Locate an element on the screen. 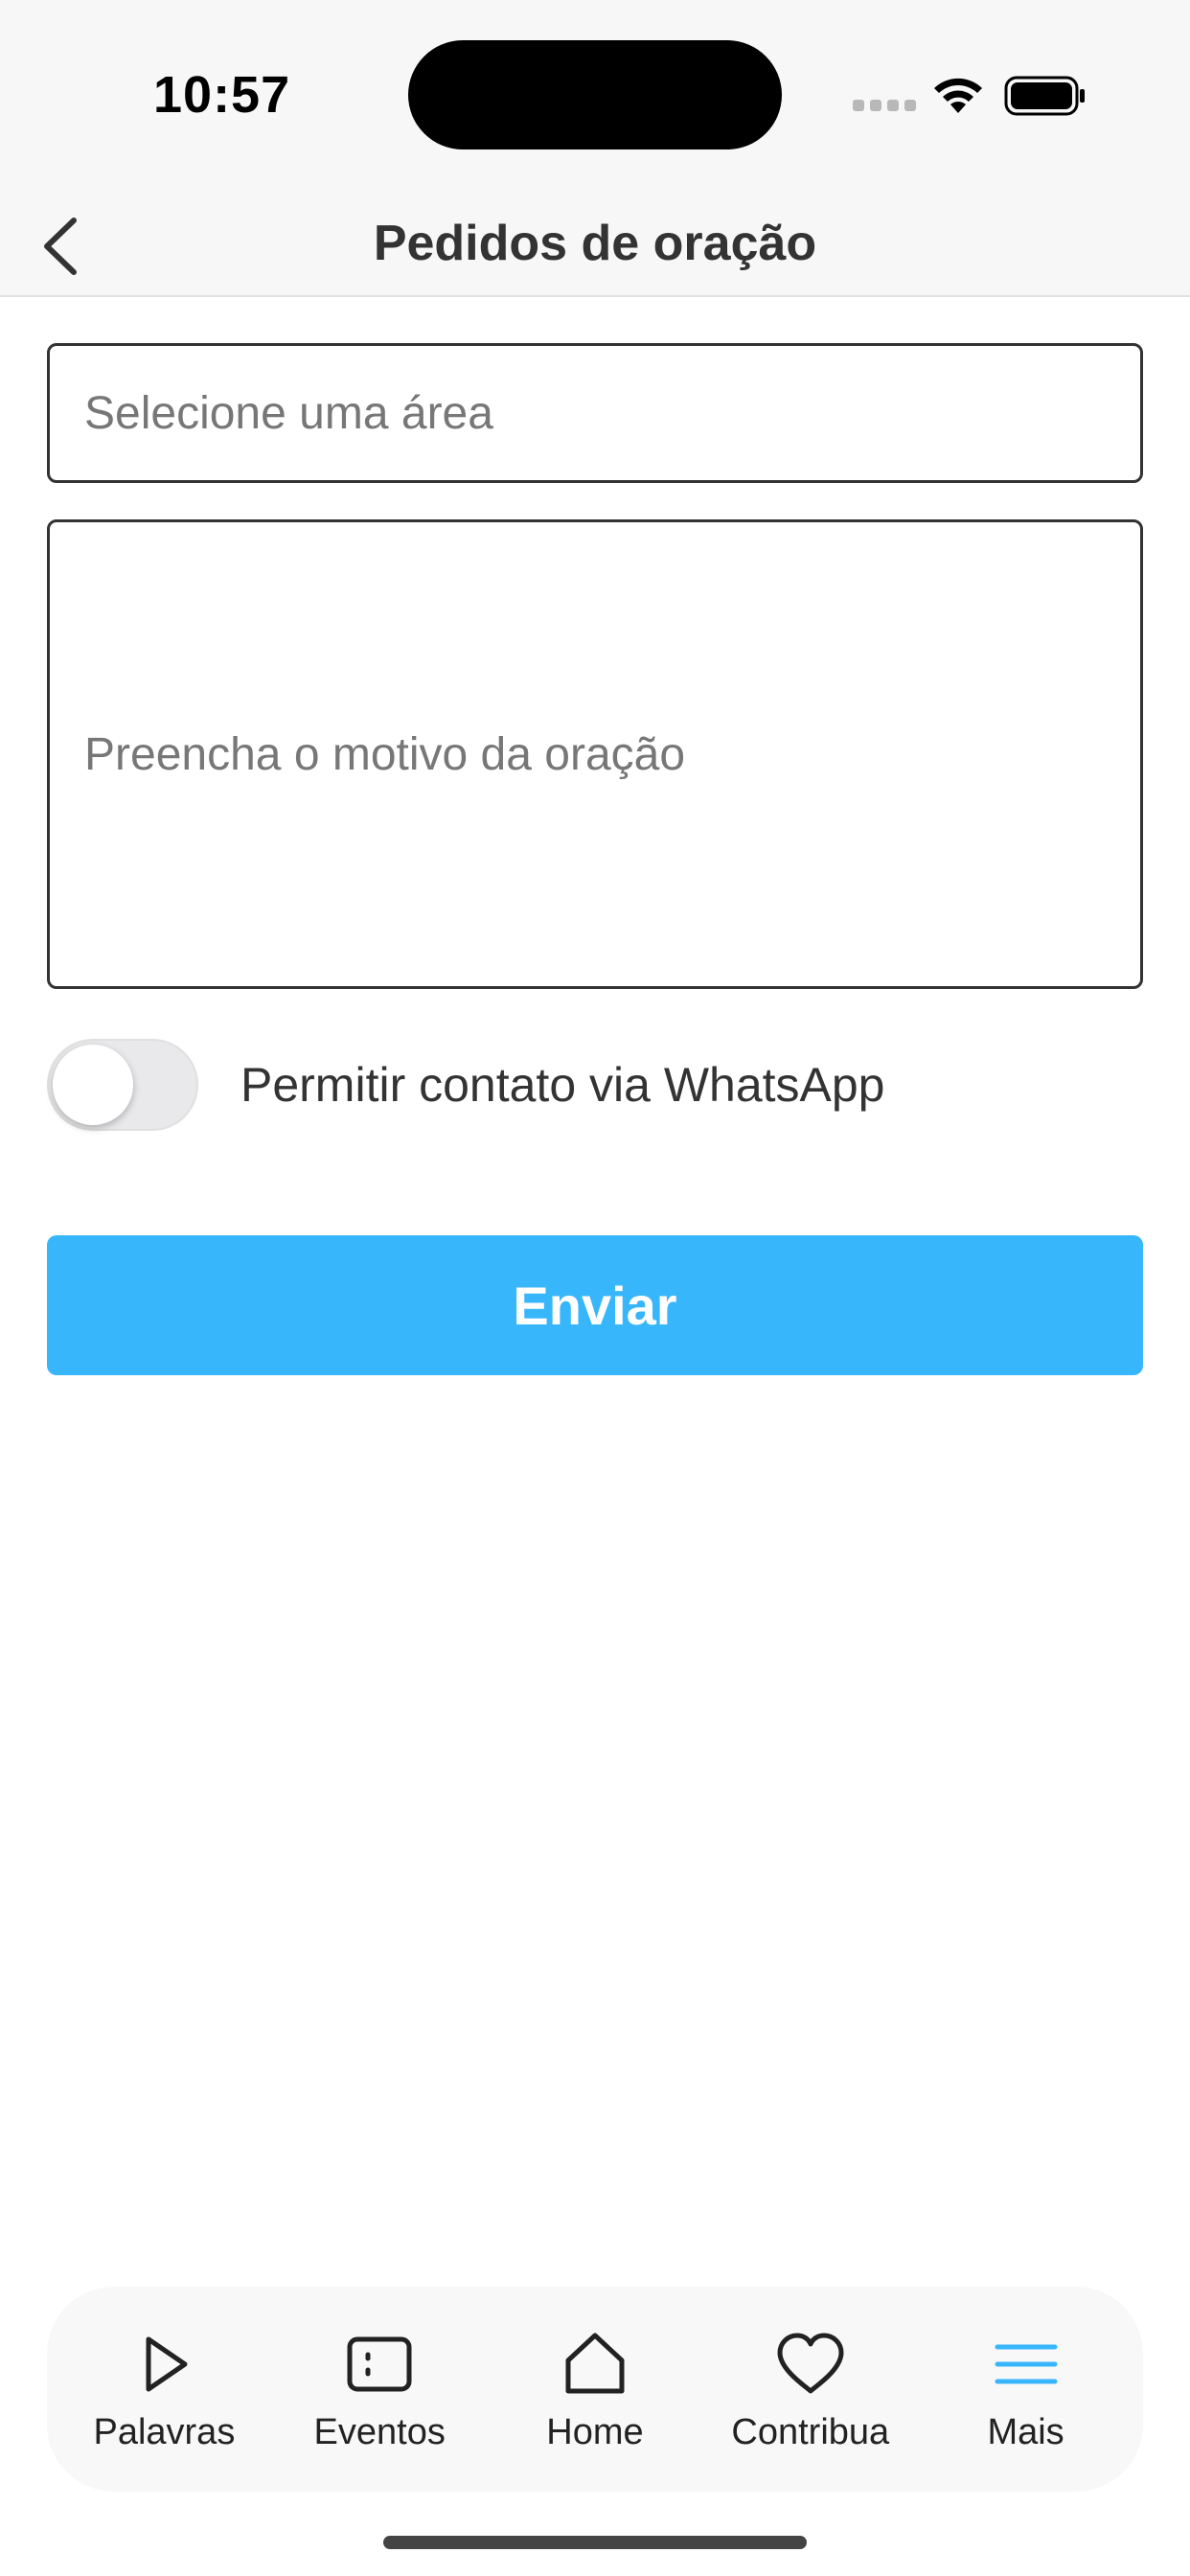  tab-eventos: Eventos is located at coordinates (380, 2389).